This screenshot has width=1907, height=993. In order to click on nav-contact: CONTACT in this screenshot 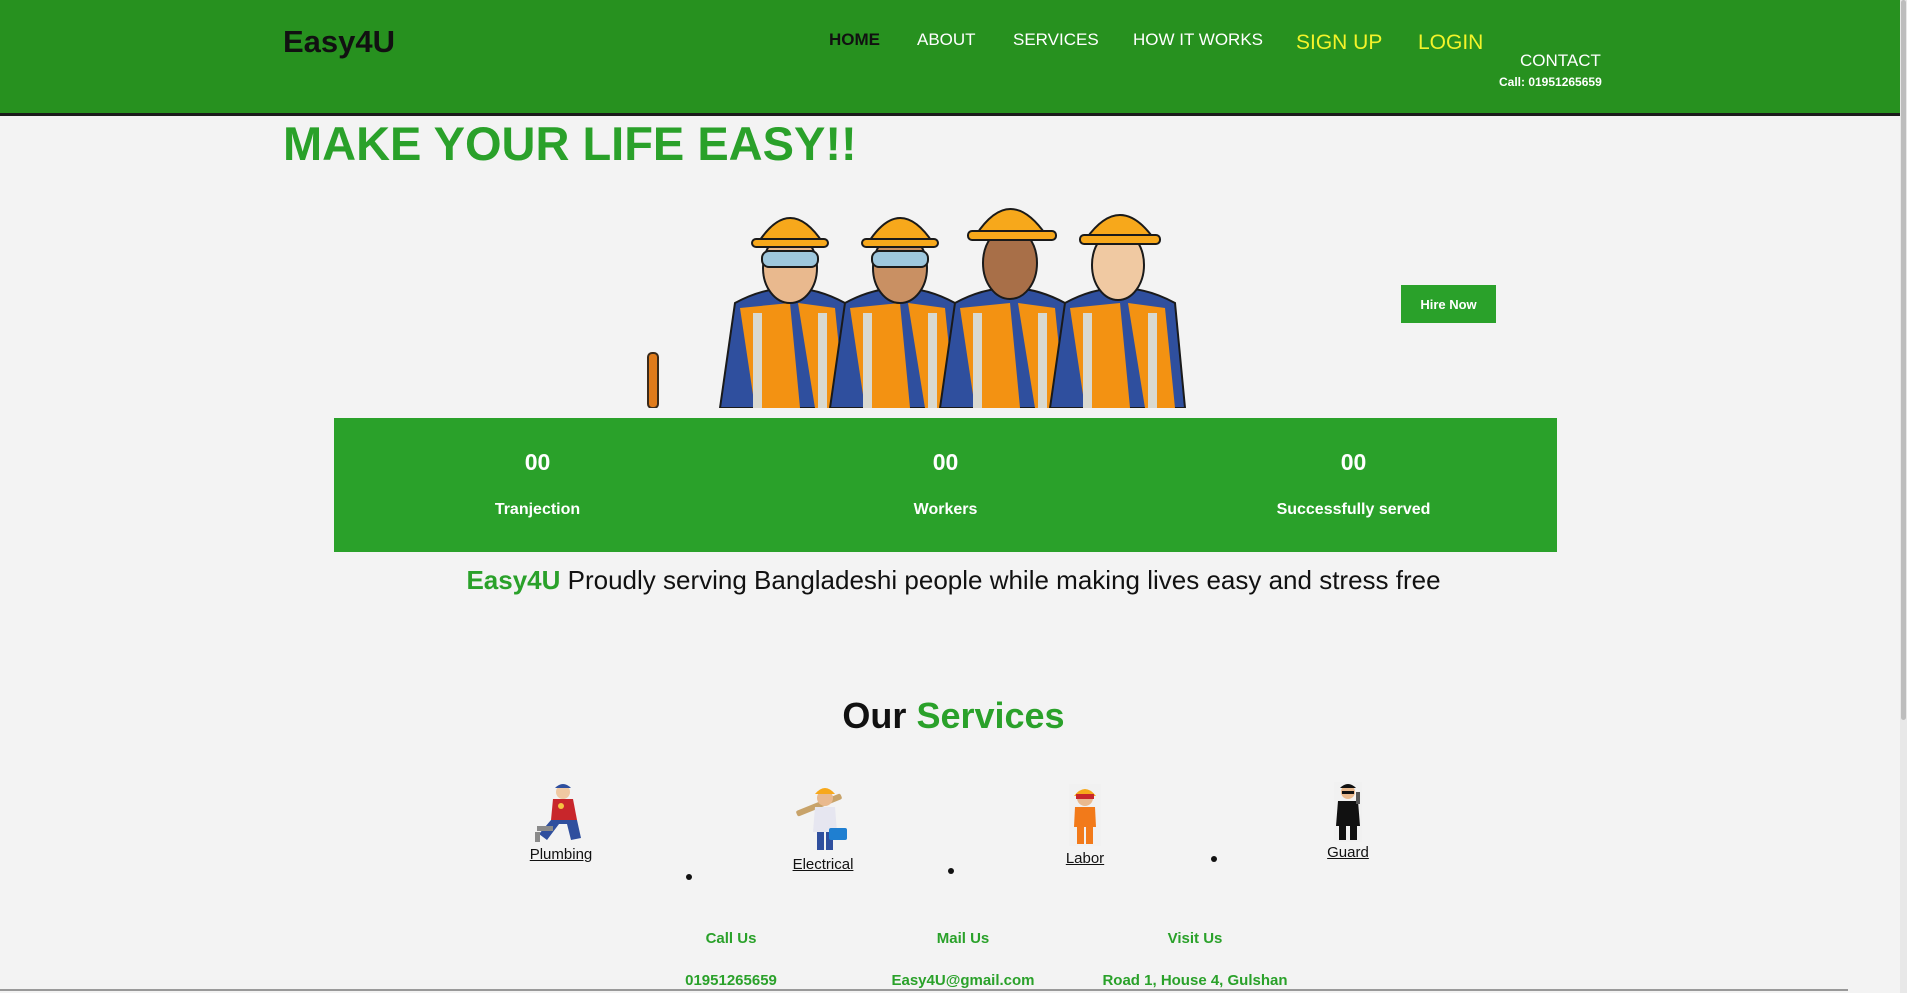, I will do `click(1560, 61)`.